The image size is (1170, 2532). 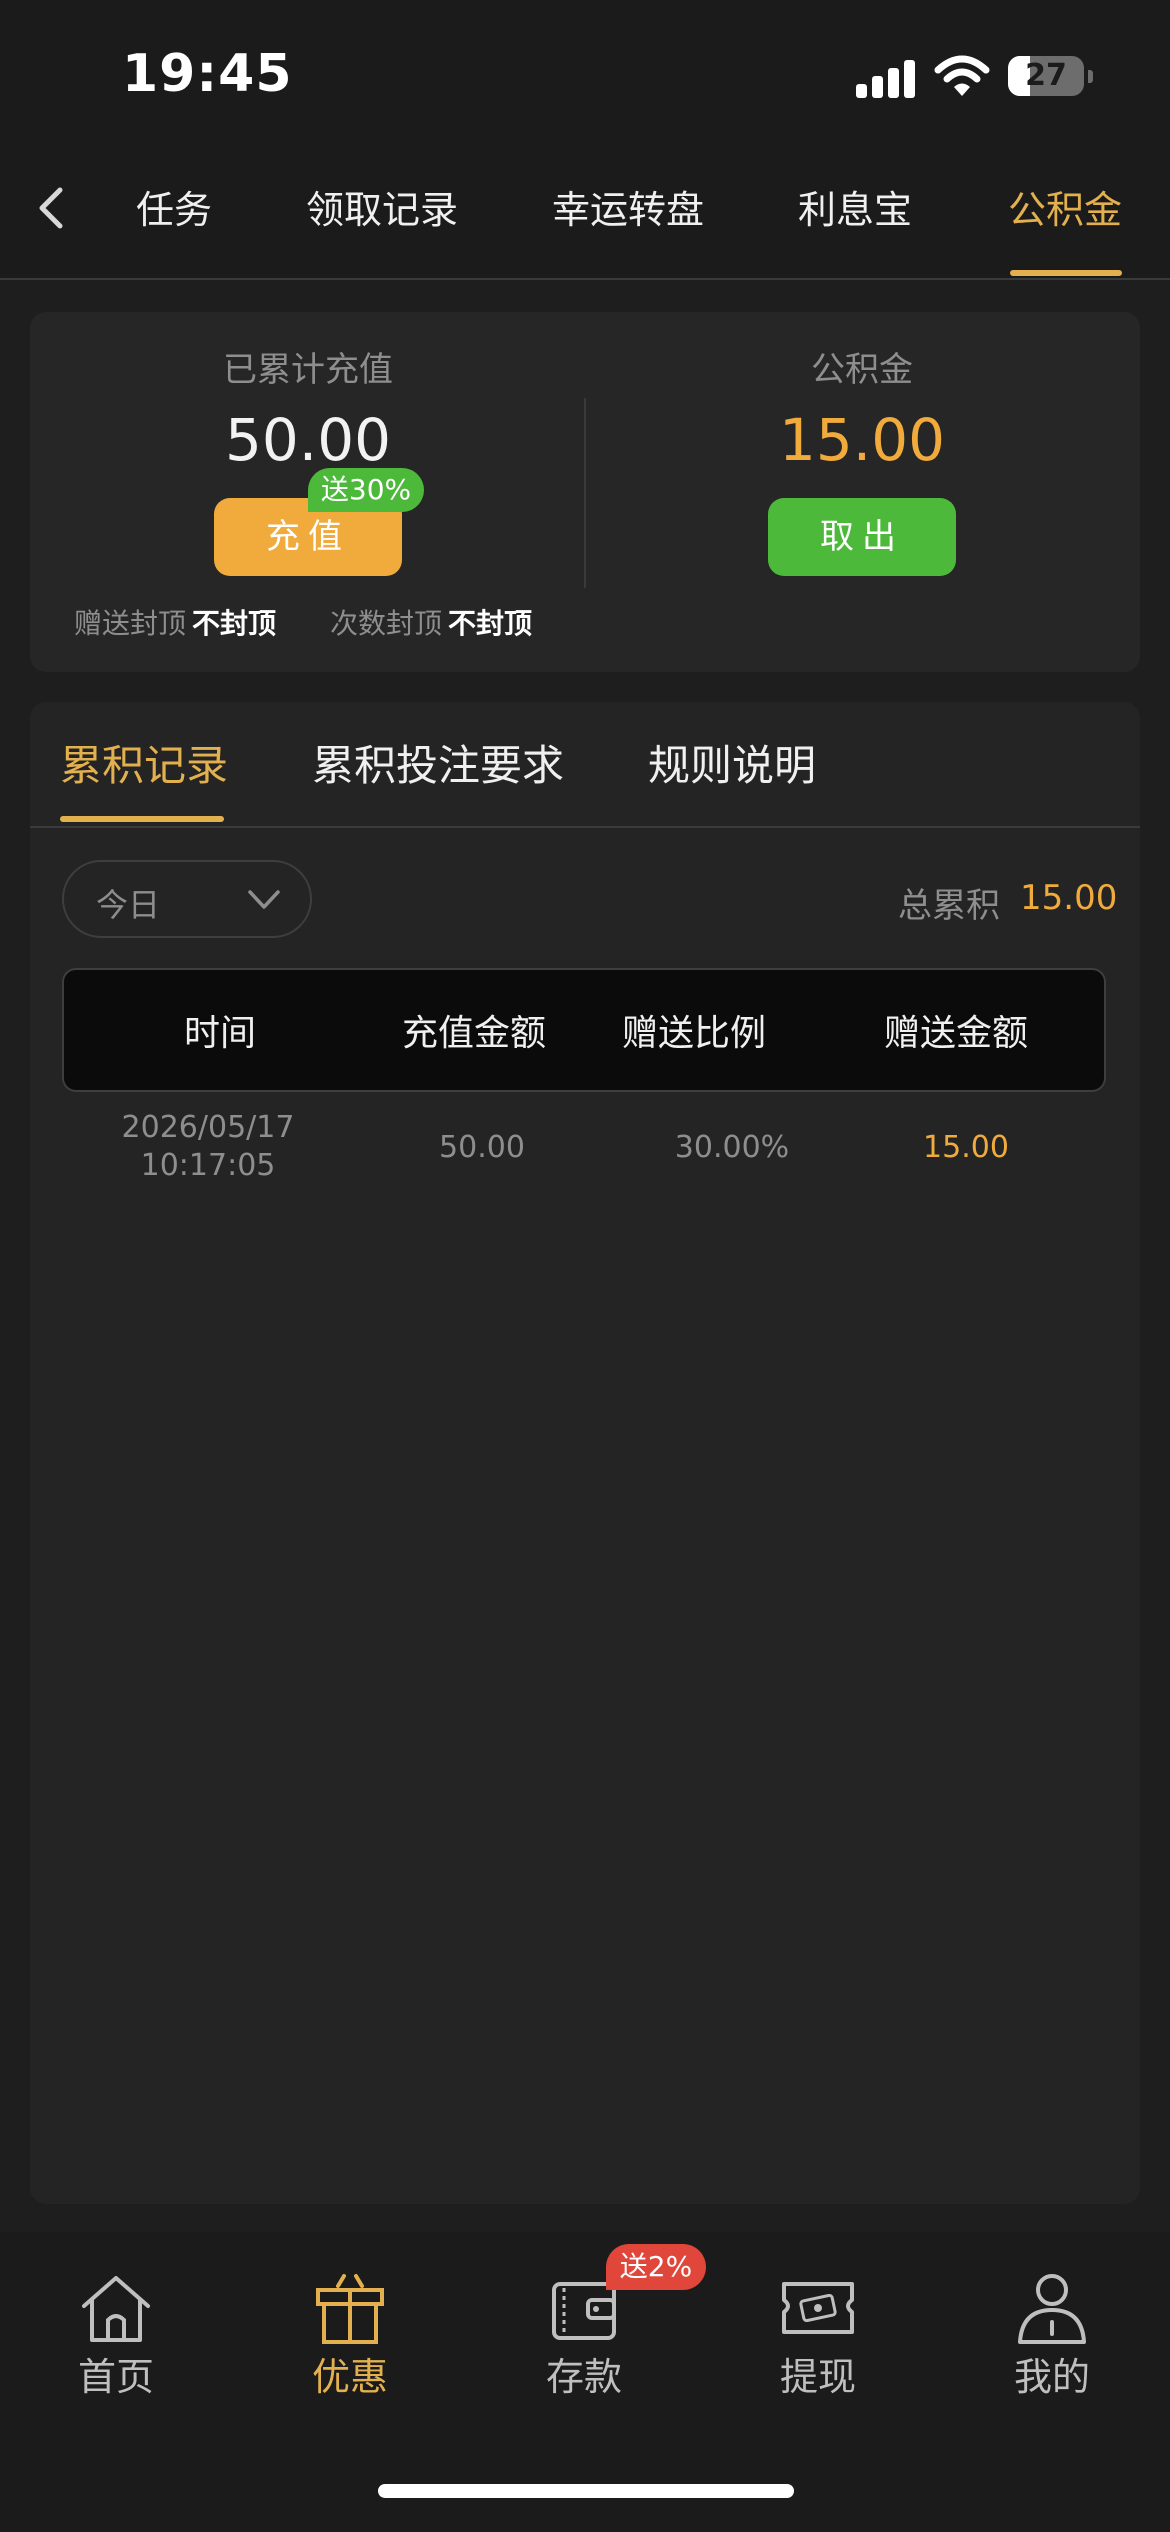 What do you see at coordinates (732, 1147) in the screenshot?
I see `row-bonus-ratio: 30.00%` at bounding box center [732, 1147].